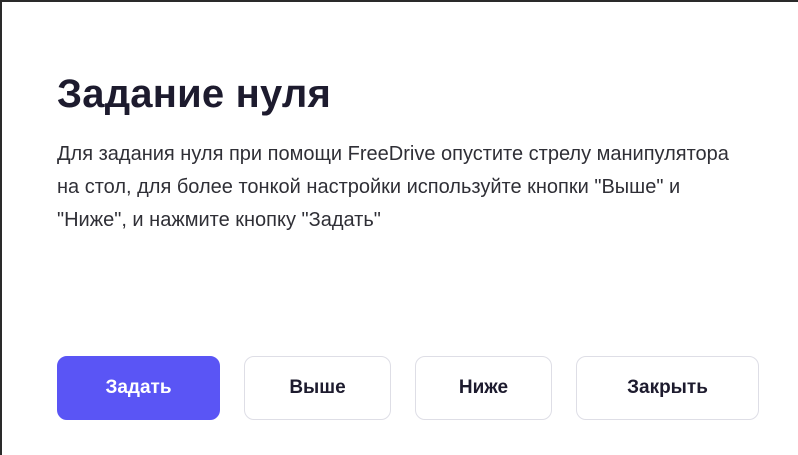 The width and height of the screenshot is (798, 455). Describe the element at coordinates (317, 388) in the screenshot. I see `up-button: Выше` at that location.